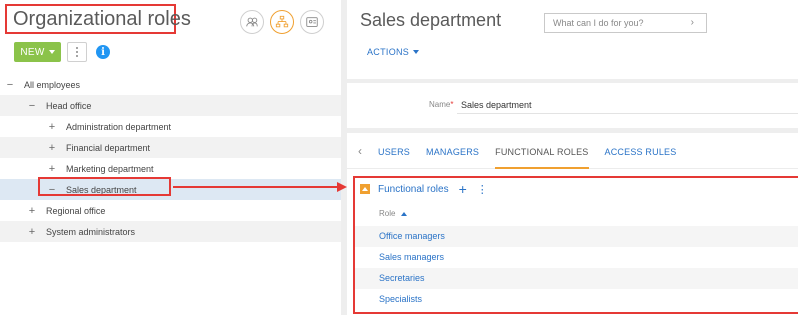 This screenshot has height=315, width=798. I want to click on collapse-detail-button, so click(365, 189).